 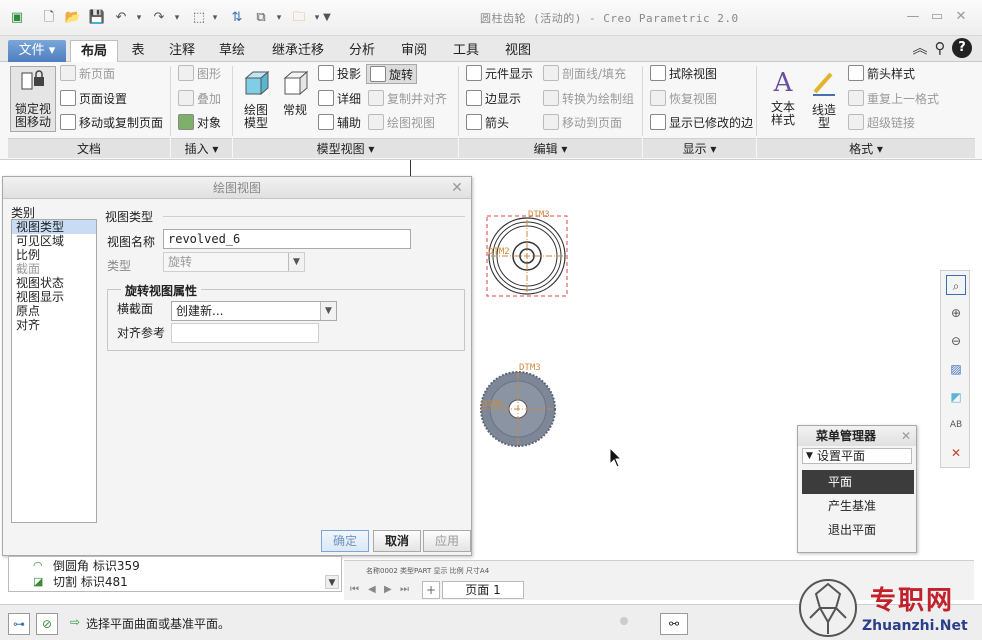 I want to click on tab-sketch: 草绘, so click(x=232, y=51).